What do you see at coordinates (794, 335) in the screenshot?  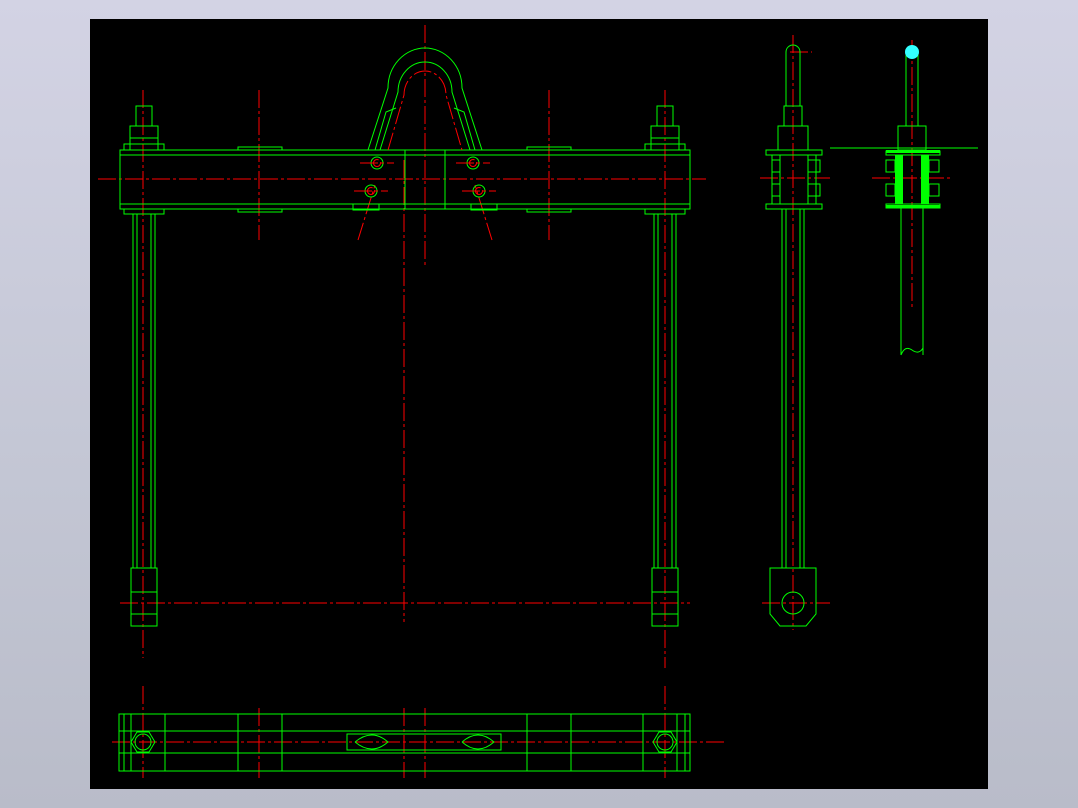 I see `side-view-body` at bounding box center [794, 335].